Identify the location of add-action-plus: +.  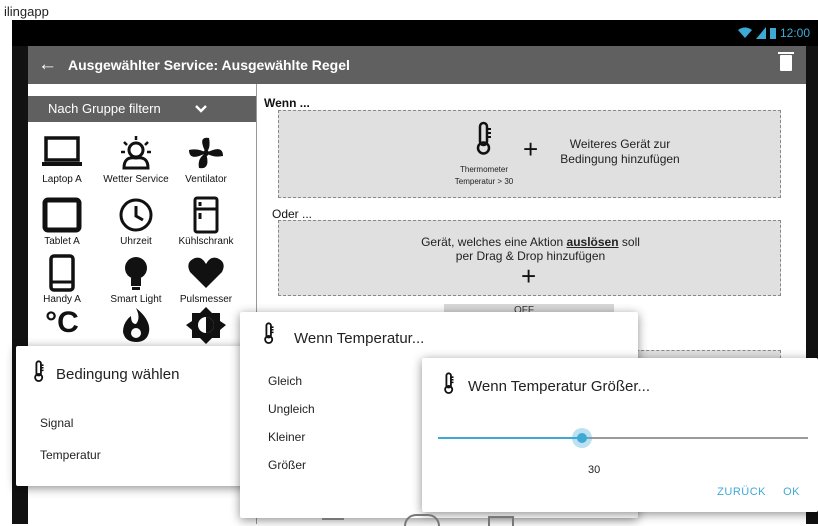
(528, 276).